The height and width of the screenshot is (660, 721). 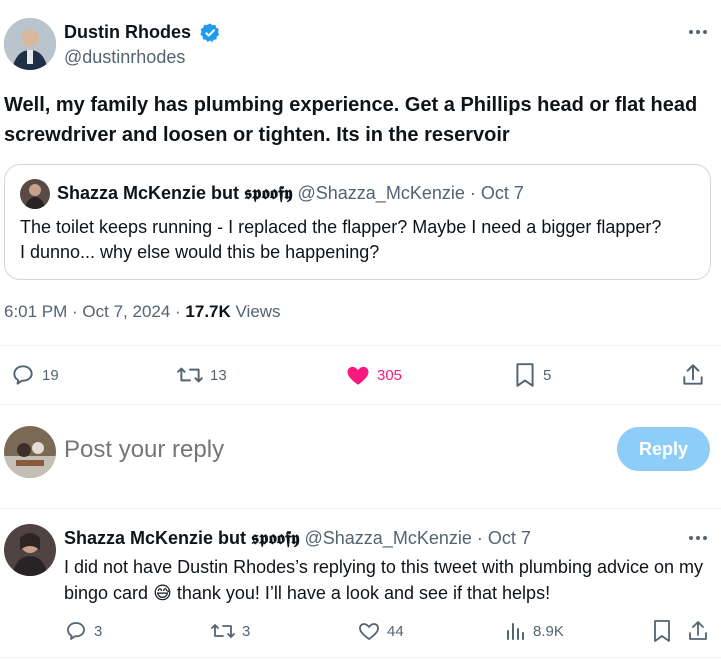 I want to click on reply-like-count: 44, so click(x=395, y=631).